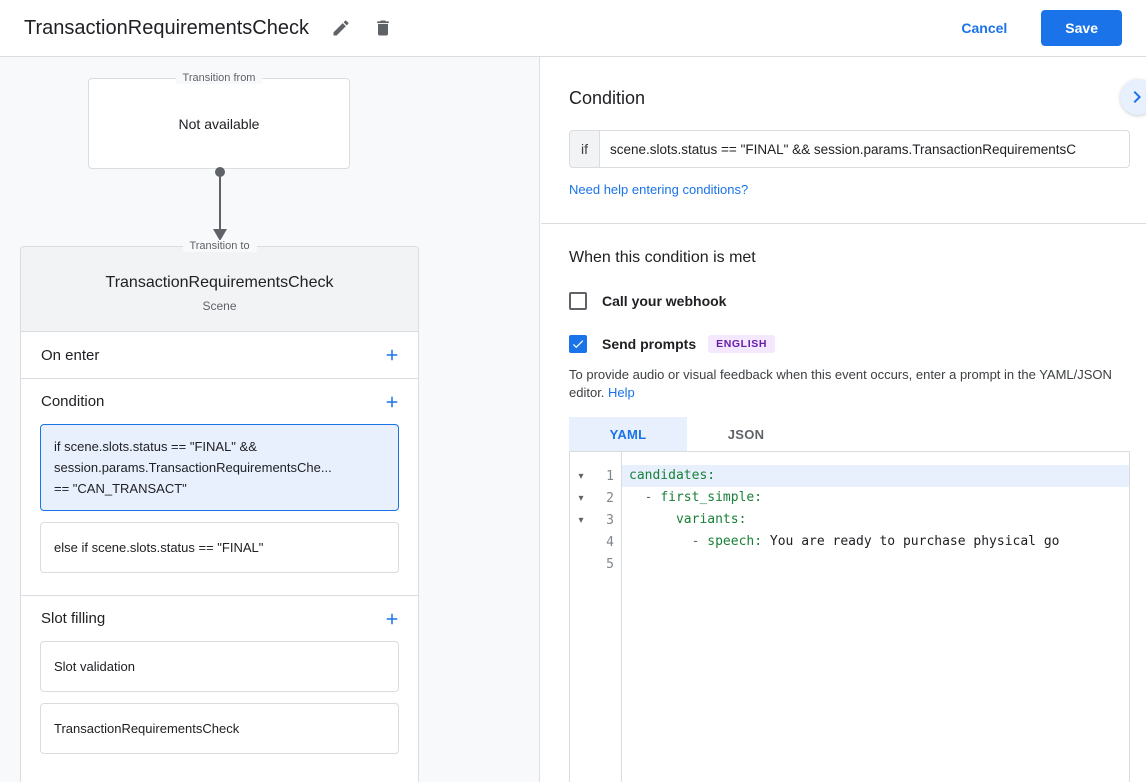 Image resolution: width=1146 pixels, height=782 pixels. Describe the element at coordinates (219, 355) in the screenshot. I see `on-enter-row: On enter` at that location.